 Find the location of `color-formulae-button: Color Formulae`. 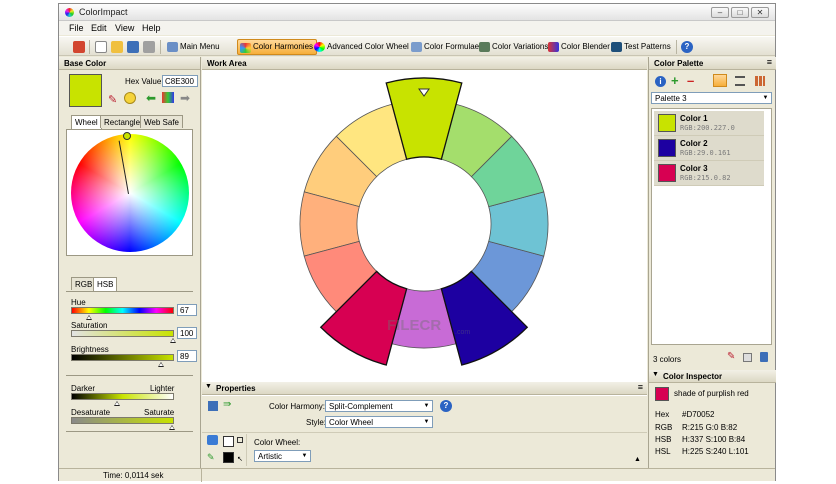

color-formulae-button: Color Formulae is located at coordinates (445, 47).